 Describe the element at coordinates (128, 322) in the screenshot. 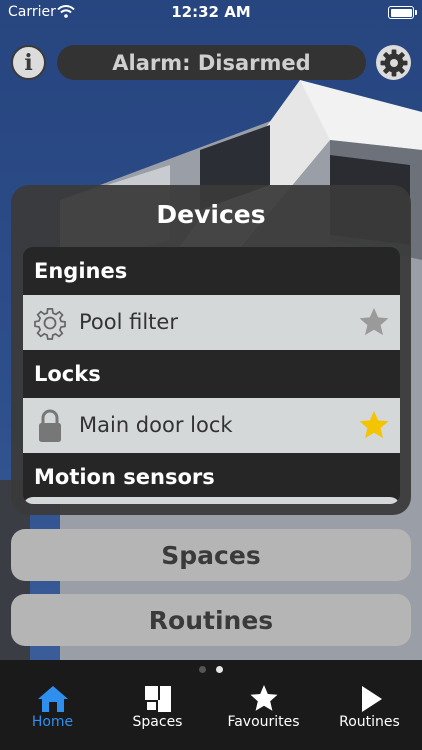

I see `device-label: Pool filter` at that location.